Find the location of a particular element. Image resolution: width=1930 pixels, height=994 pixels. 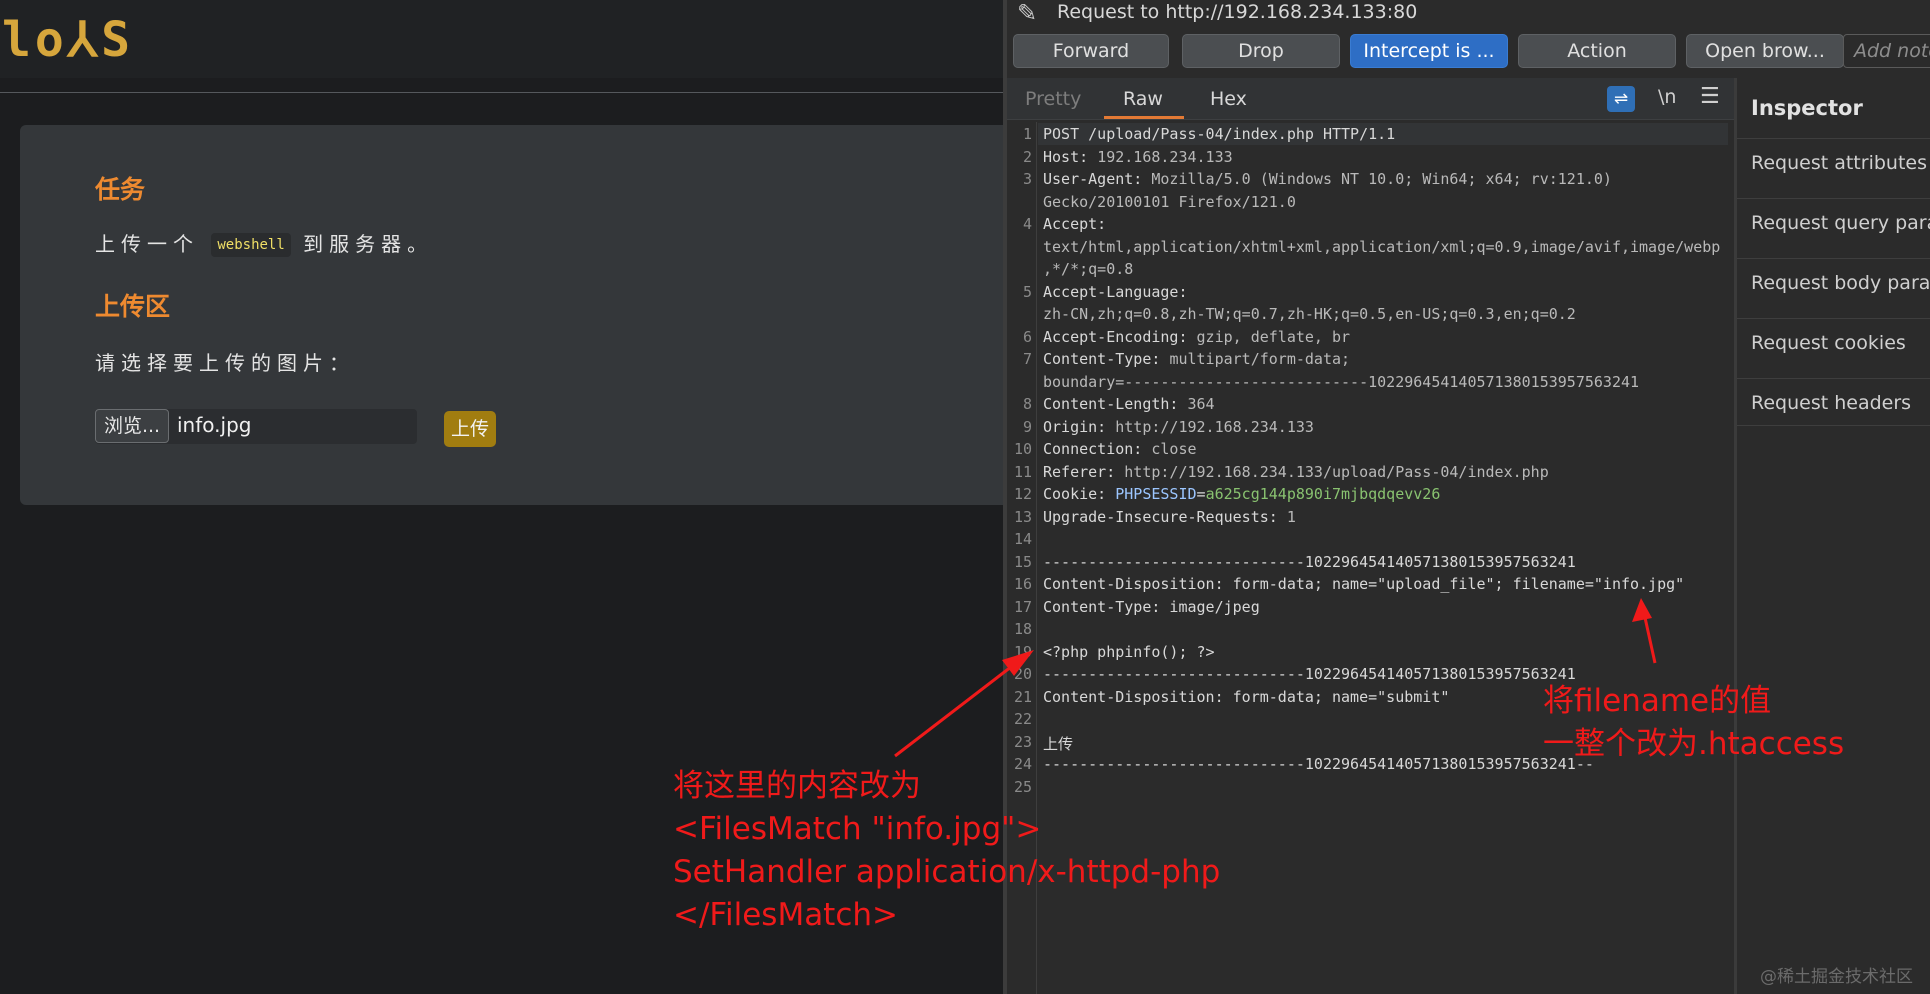

watermark: @稀土掘金技术社区 is located at coordinates (1836, 977).